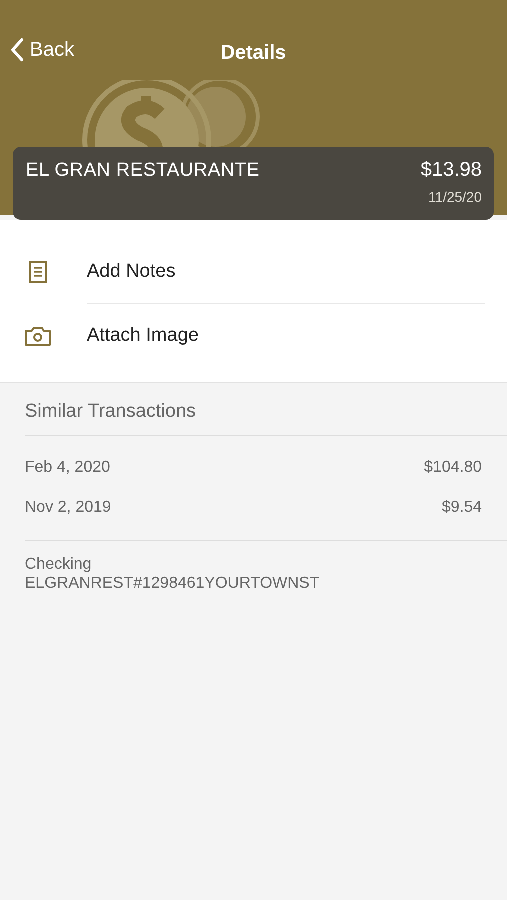 This screenshot has width=507, height=900. I want to click on back-chevron-icon, so click(17, 50).